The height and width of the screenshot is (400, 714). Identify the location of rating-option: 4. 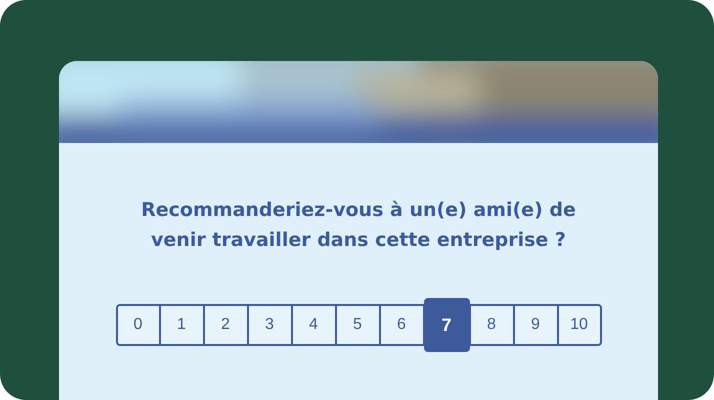
(314, 325).